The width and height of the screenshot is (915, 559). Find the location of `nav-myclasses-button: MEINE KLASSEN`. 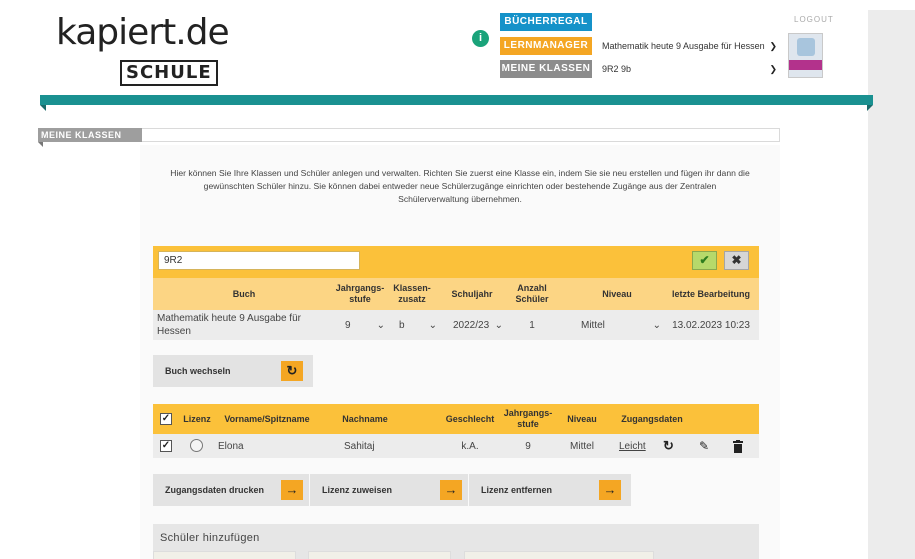

nav-myclasses-button: MEINE KLASSEN is located at coordinates (546, 69).